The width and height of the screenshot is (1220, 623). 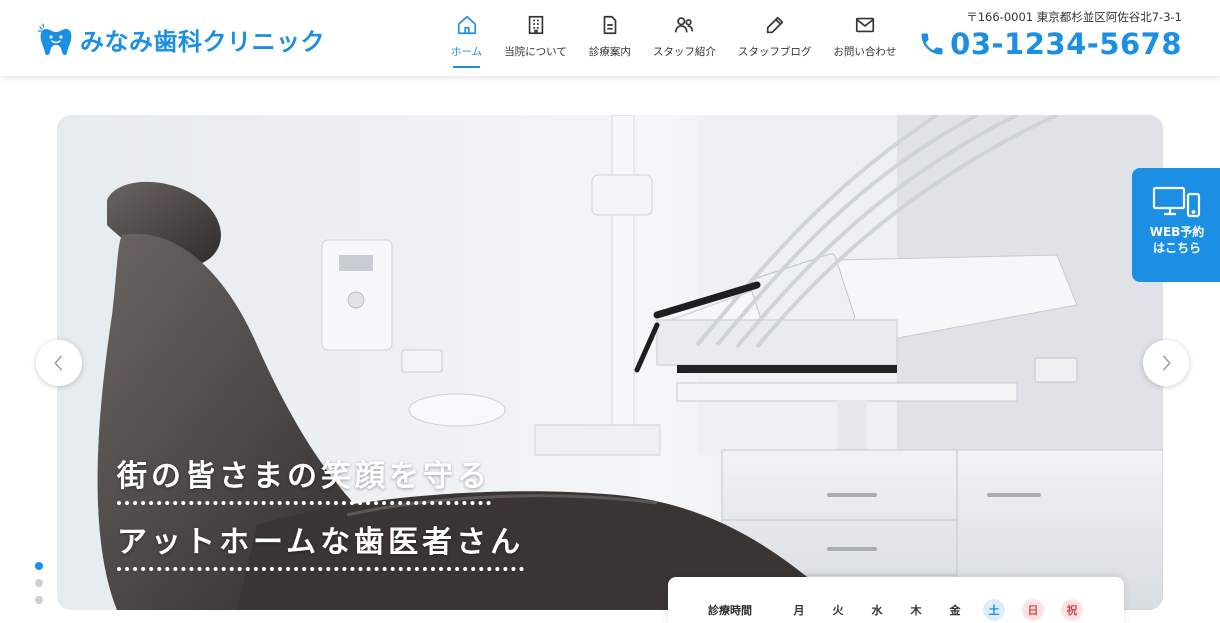 What do you see at coordinates (55, 38) in the screenshot?
I see `tooth-logo-icon` at bounding box center [55, 38].